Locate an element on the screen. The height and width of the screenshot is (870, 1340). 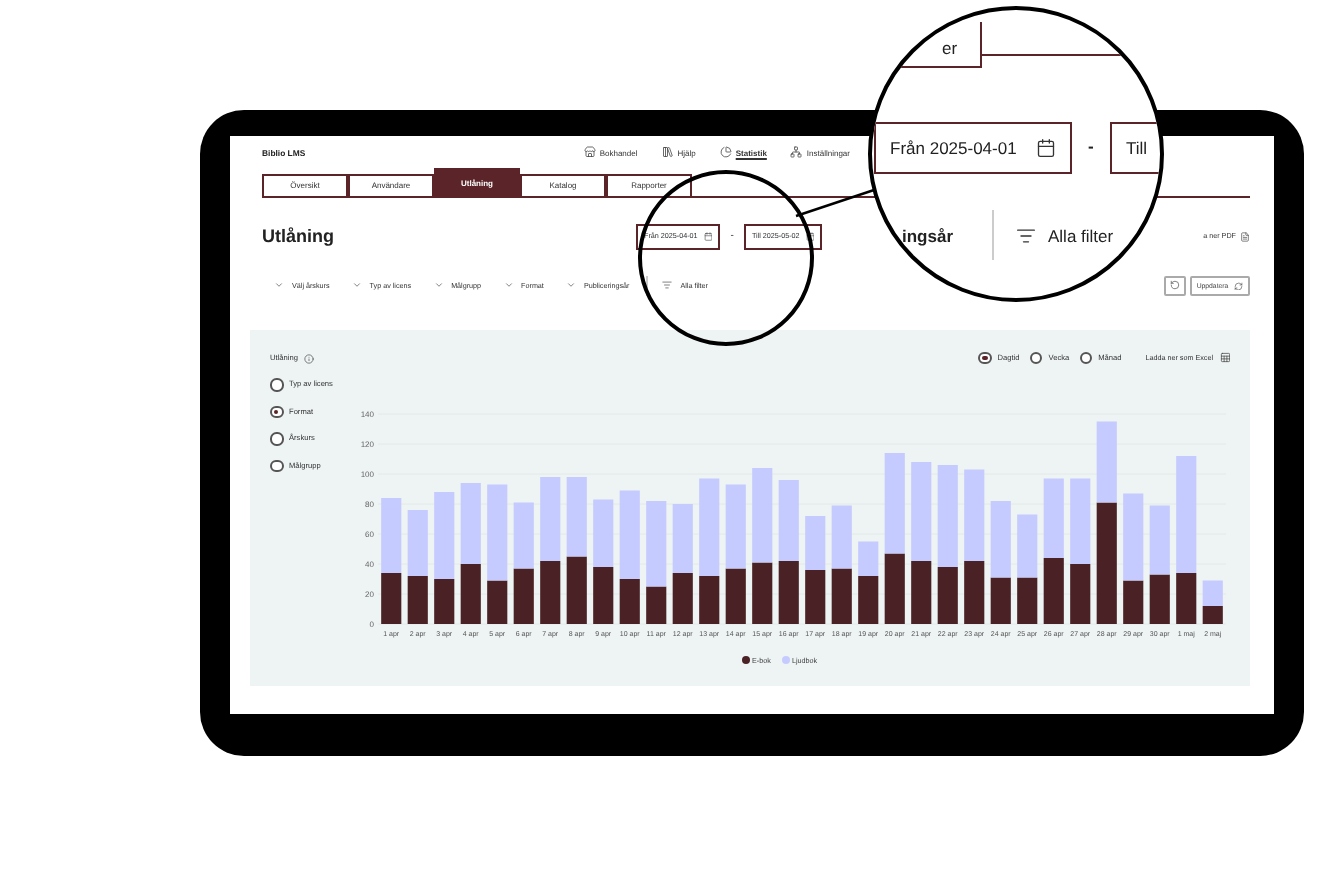
date-field: Från 2025-04-01 is located at coordinates (973, 148).